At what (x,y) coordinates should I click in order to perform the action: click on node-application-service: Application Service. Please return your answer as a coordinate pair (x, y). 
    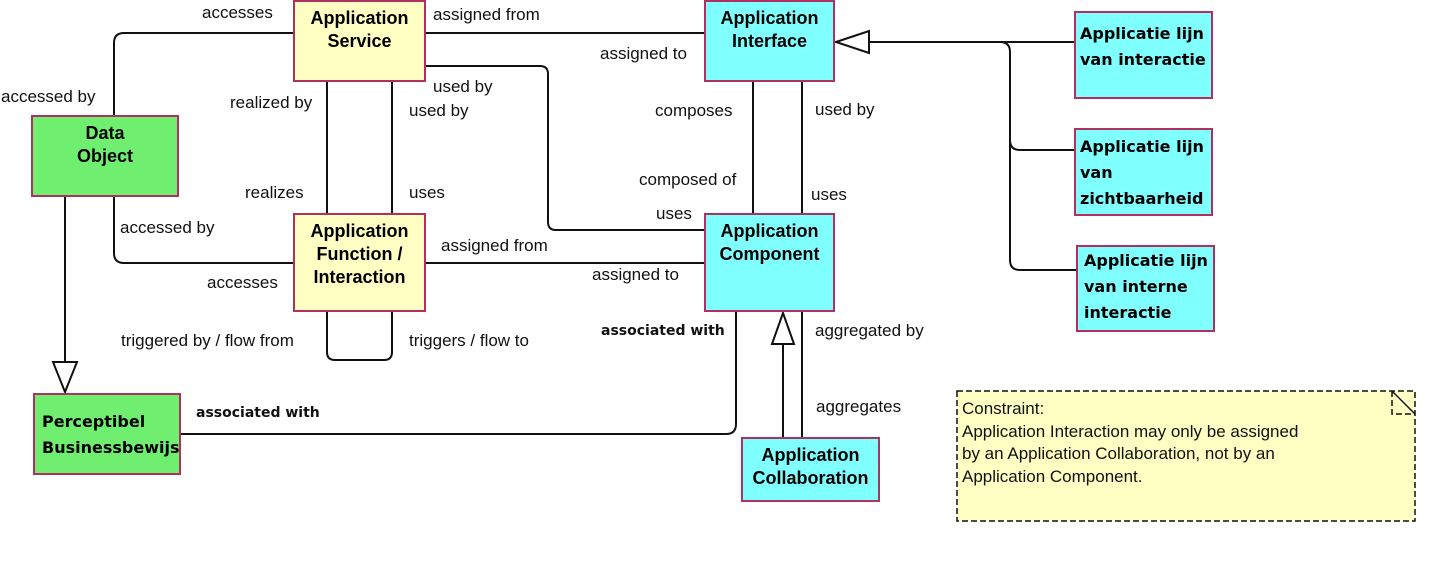
    Looking at the image, I should click on (359, 41).